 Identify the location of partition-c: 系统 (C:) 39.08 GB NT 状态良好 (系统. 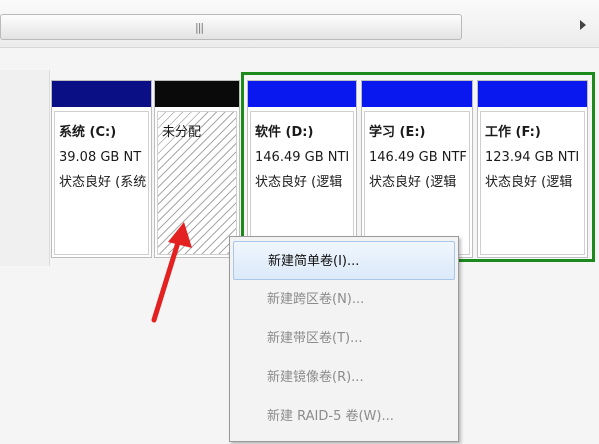
(101, 169).